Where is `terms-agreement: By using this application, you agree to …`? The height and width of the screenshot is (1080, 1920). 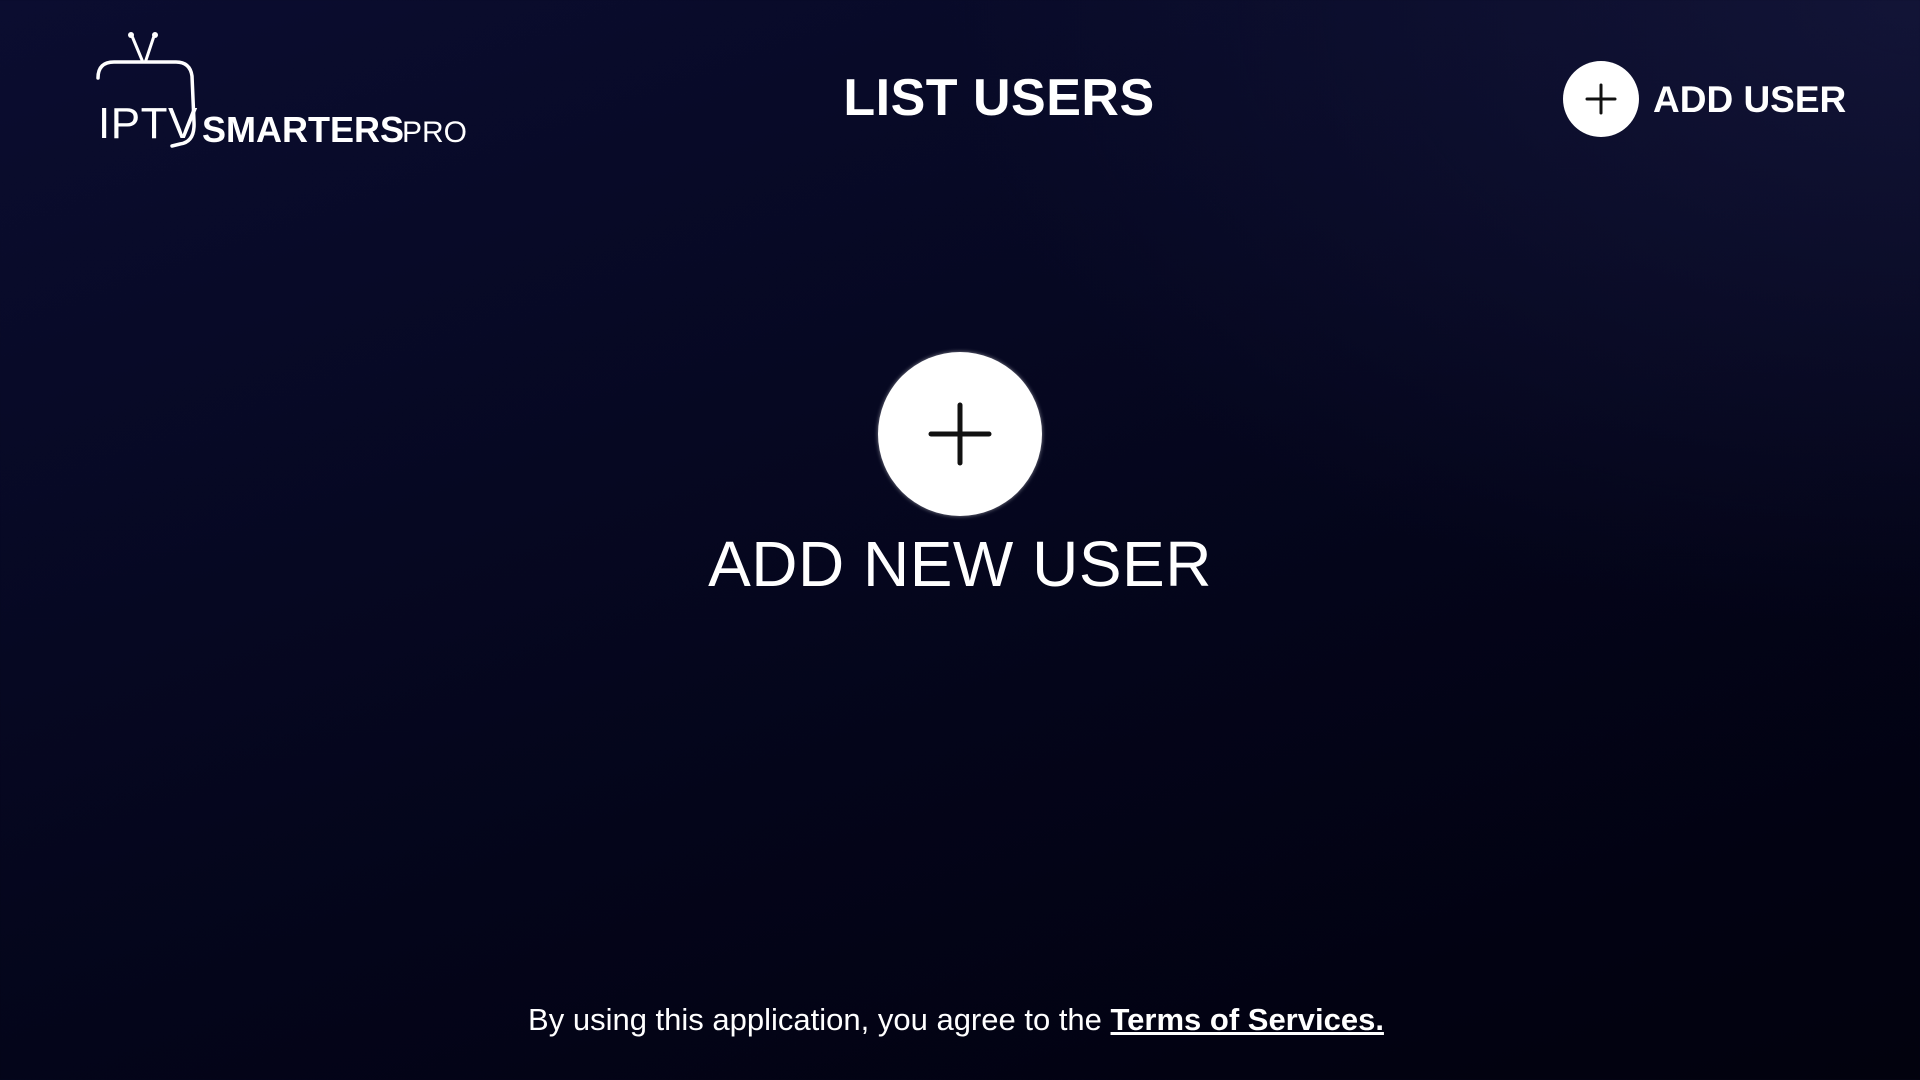 terms-agreement: By using this application, you agree to … is located at coordinates (956, 1019).